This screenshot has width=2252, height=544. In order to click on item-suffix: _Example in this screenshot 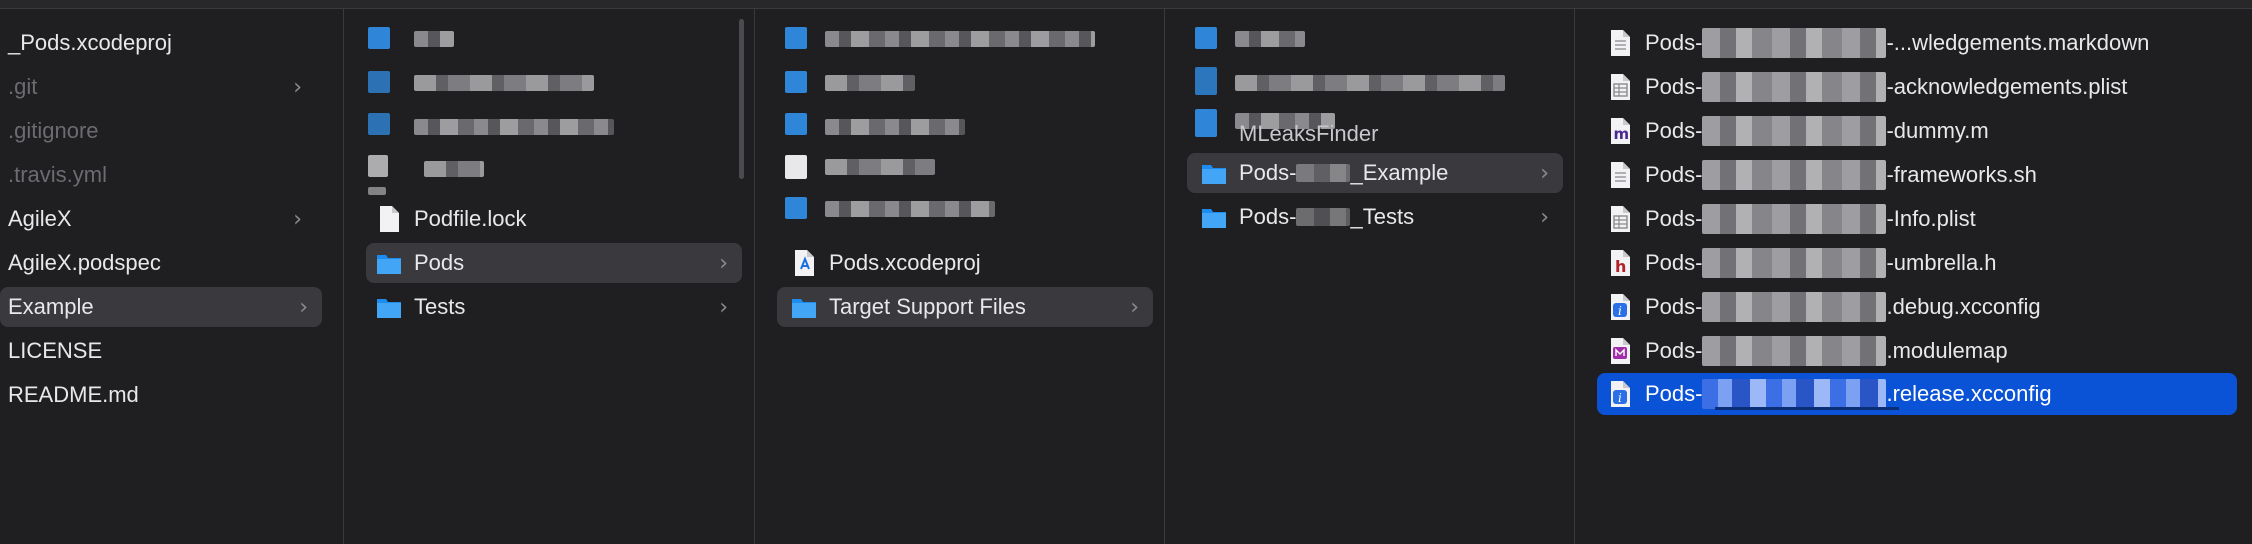, I will do `click(1399, 172)`.